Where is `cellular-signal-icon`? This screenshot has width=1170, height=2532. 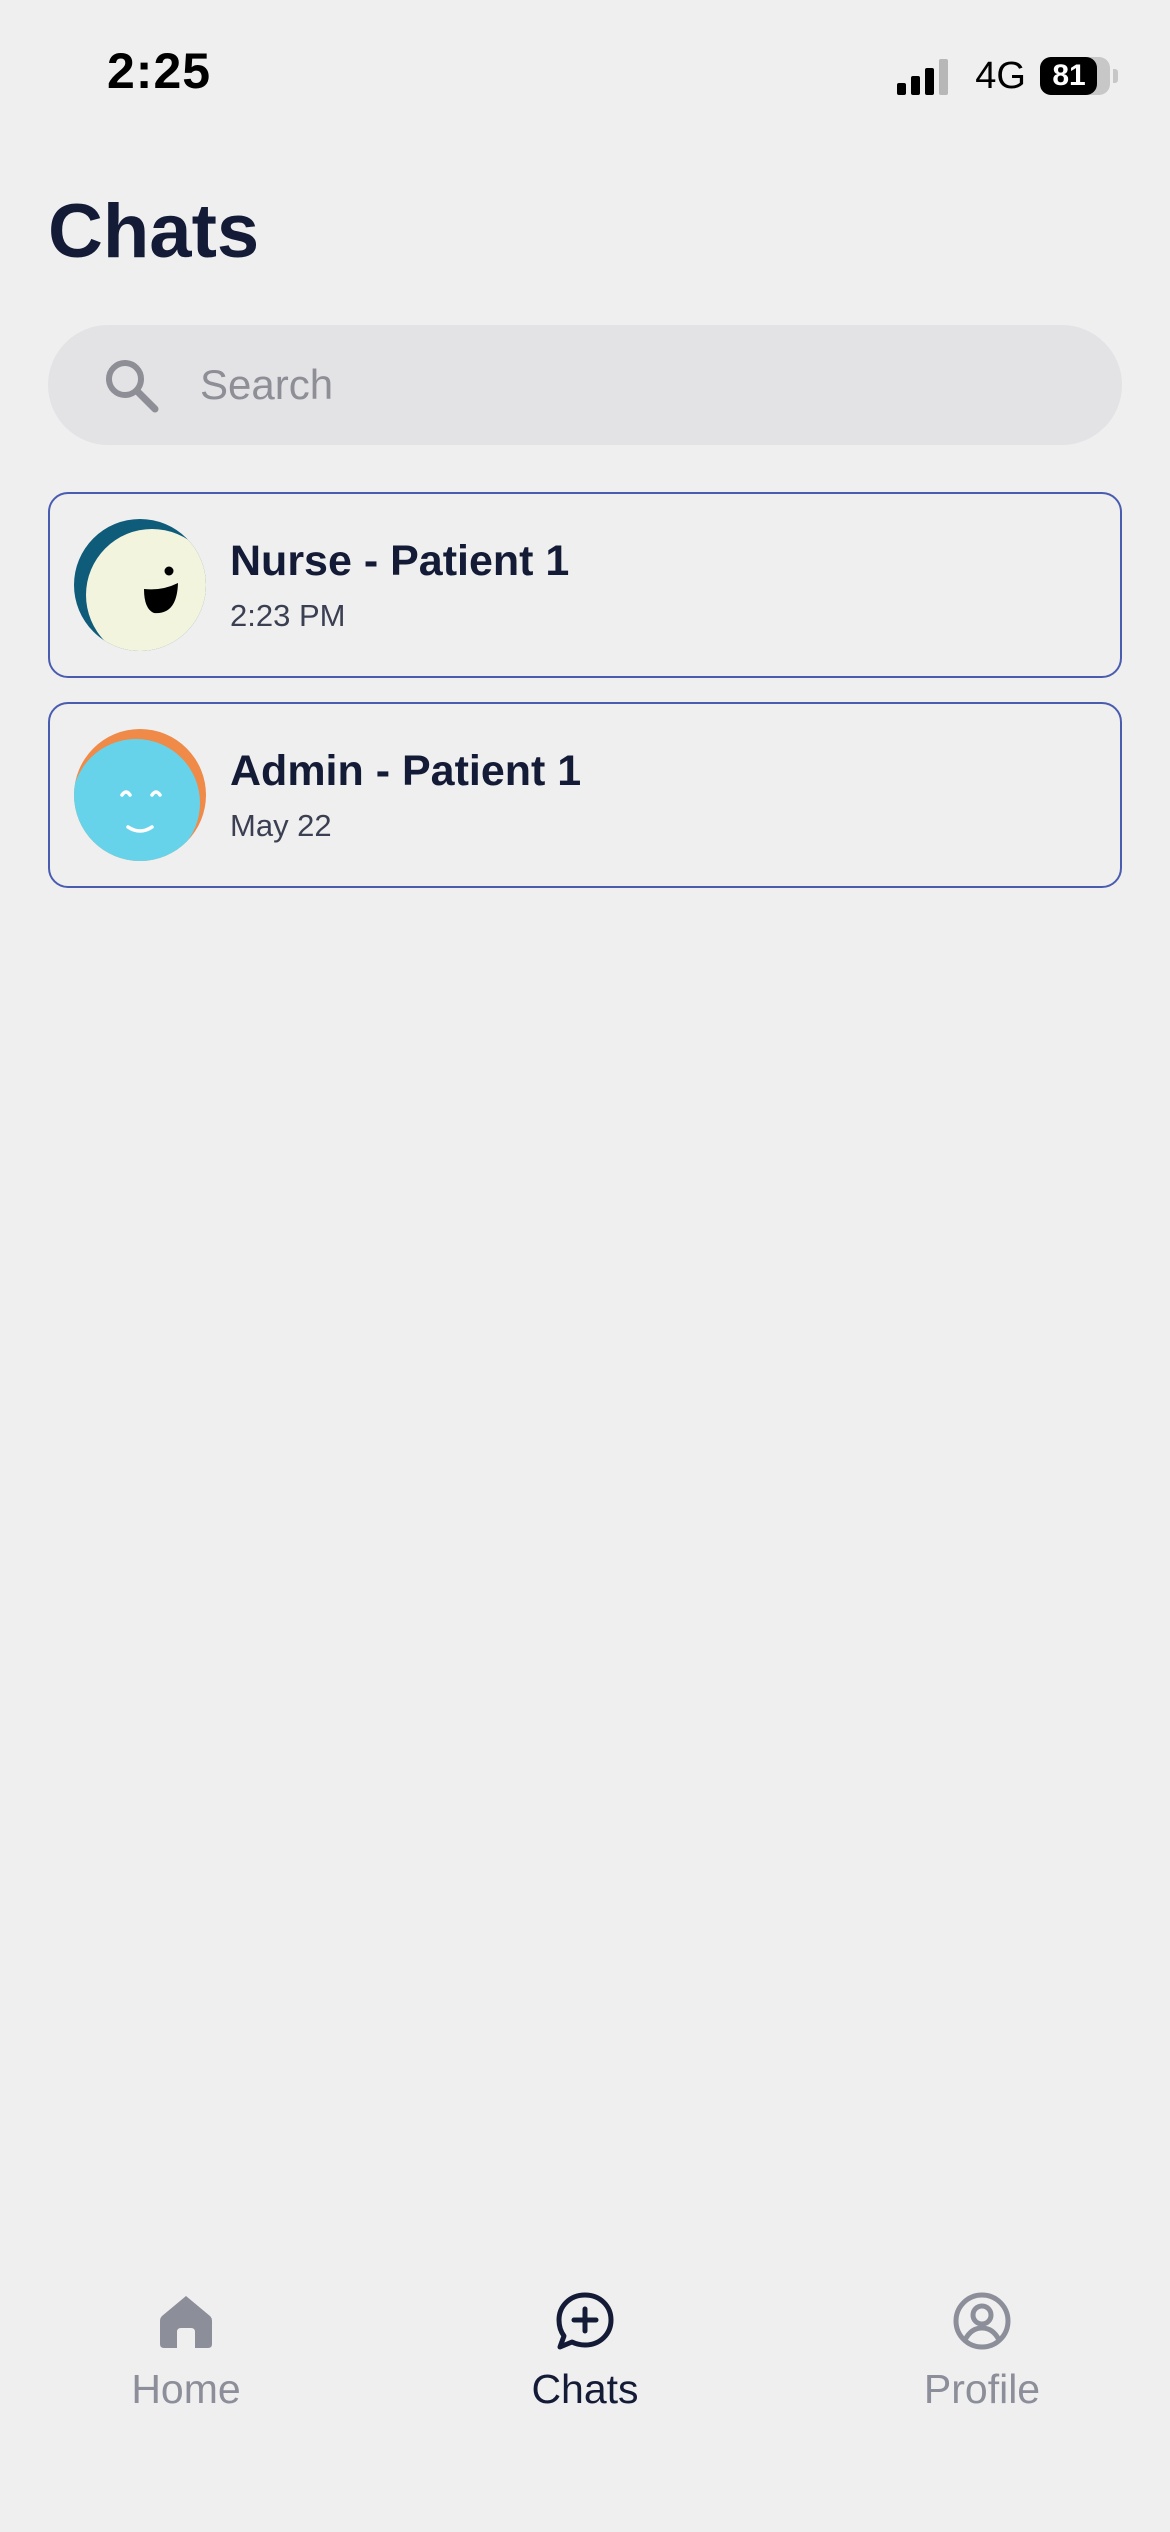 cellular-signal-icon is located at coordinates (925, 76).